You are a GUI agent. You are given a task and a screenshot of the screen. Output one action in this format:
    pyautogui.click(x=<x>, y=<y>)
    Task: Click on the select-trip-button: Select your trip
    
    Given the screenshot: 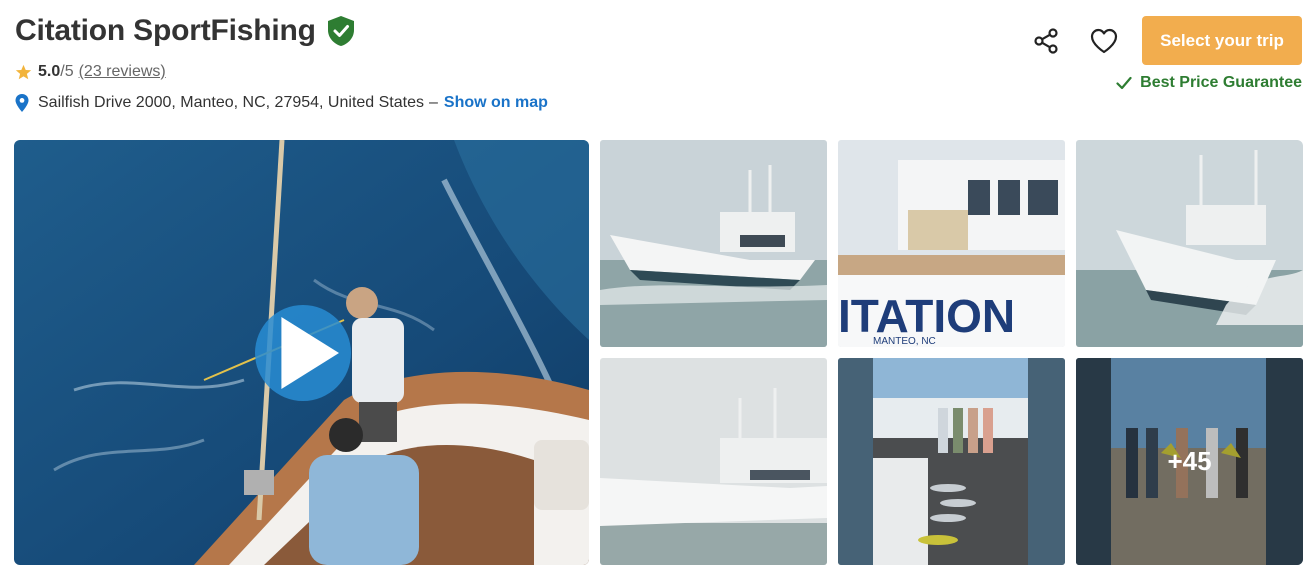 What is the action you would take?
    pyautogui.click(x=1222, y=40)
    